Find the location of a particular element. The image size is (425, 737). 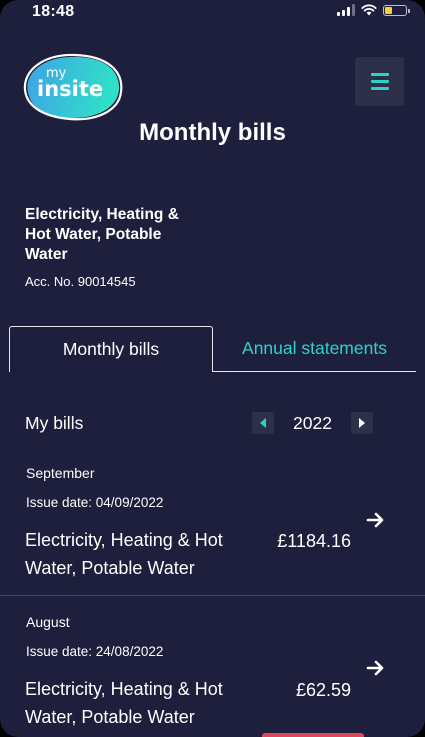

status-icons is located at coordinates (373, 10).